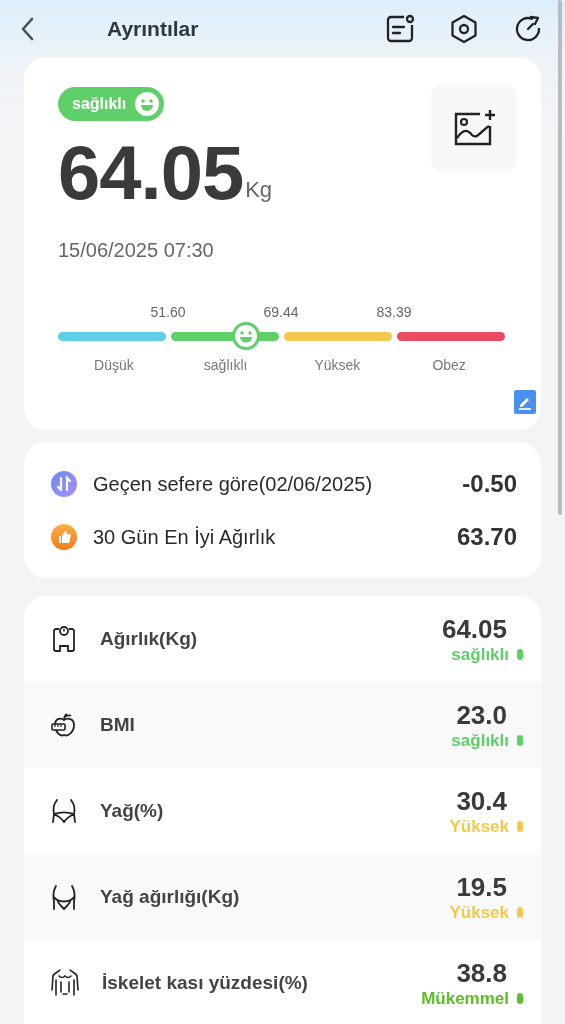  What do you see at coordinates (528, 28) in the screenshot?
I see `refresh-icon` at bounding box center [528, 28].